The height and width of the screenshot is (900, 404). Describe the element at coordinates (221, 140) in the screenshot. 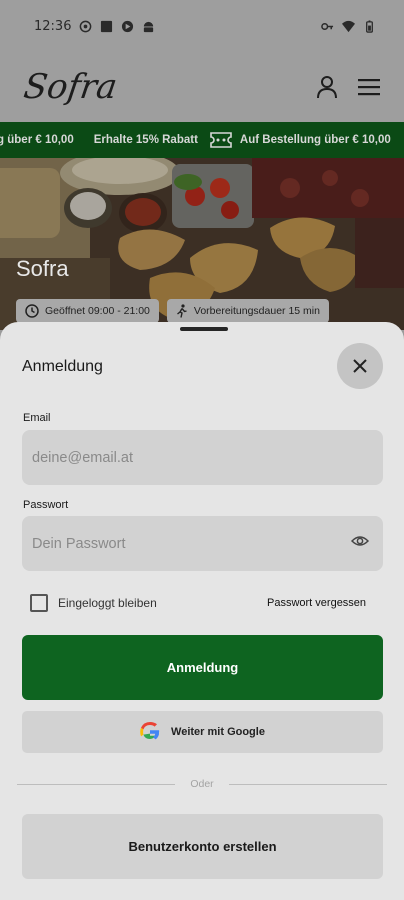

I see `ticket-icon` at that location.